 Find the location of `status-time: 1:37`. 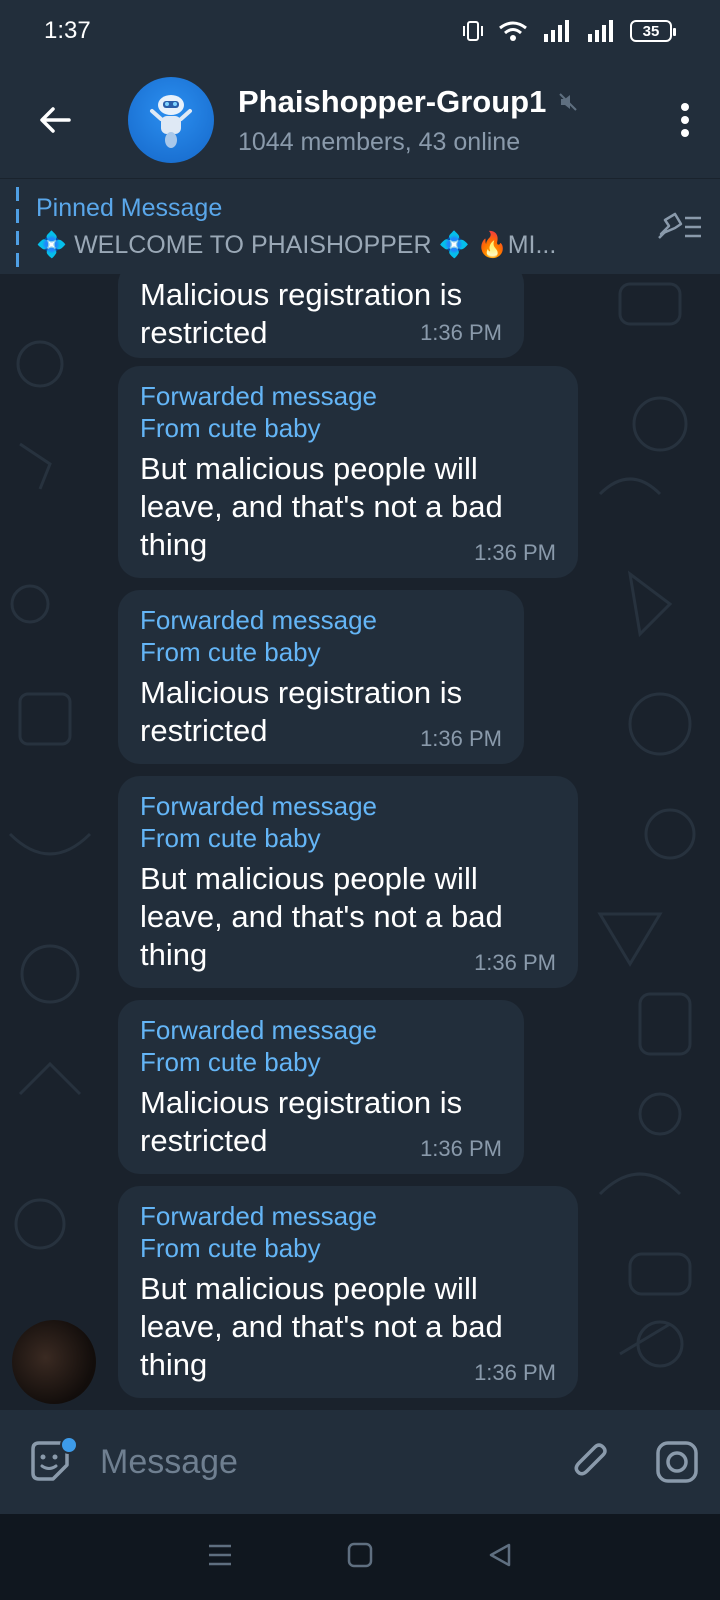

status-time: 1:37 is located at coordinates (67, 30).